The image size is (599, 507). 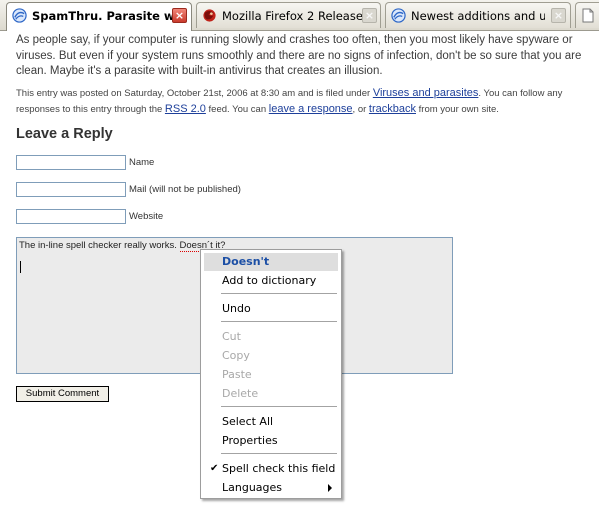 What do you see at coordinates (457, 109) in the screenshot?
I see `meta-text: from your own site.` at bounding box center [457, 109].